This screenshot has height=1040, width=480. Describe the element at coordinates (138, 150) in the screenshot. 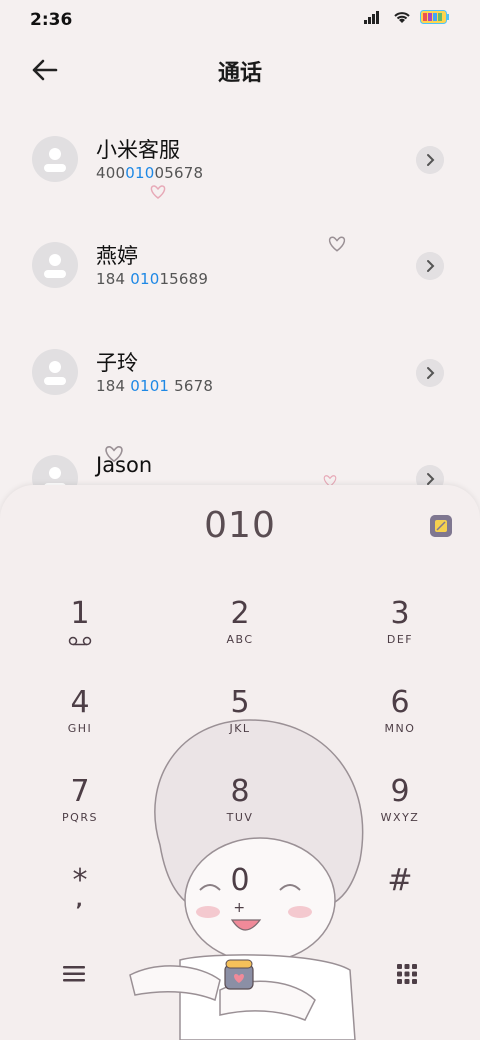

I see `contact-name: 小米客服` at that location.